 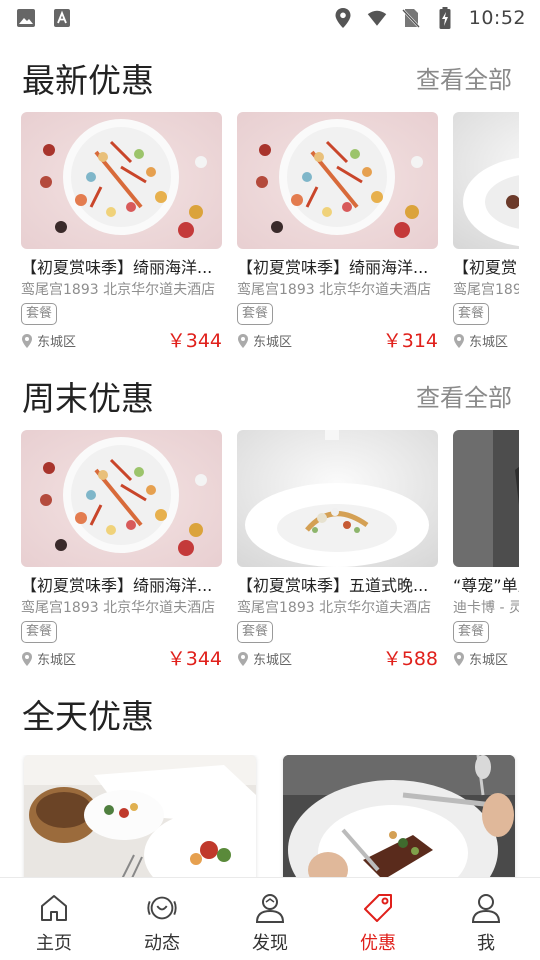 I want to click on discover-icon, so click(x=270, y=908).